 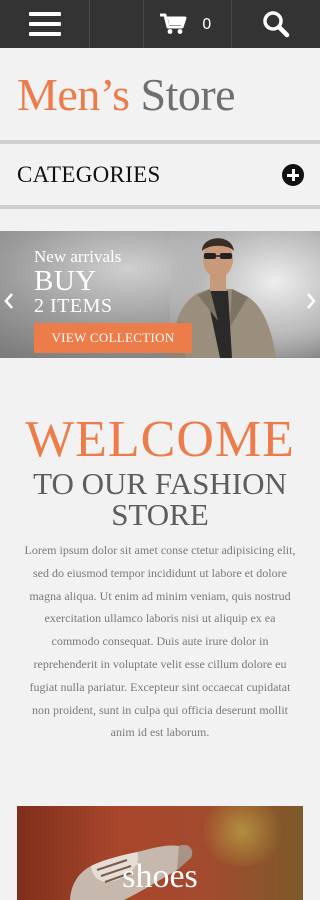 I want to click on banner-headline: BUY, so click(x=65, y=281).